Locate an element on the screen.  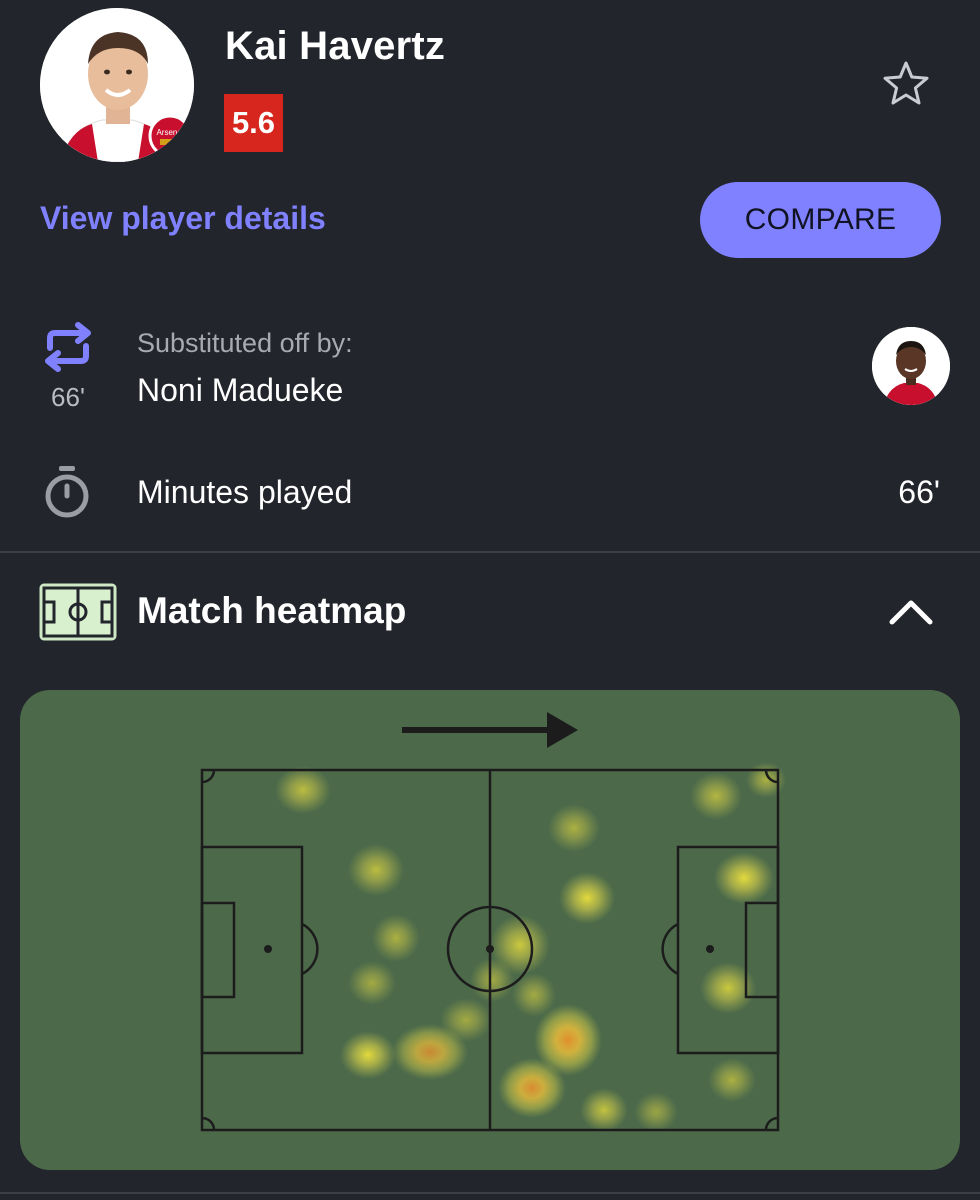
section-divider is located at coordinates (490, 552).